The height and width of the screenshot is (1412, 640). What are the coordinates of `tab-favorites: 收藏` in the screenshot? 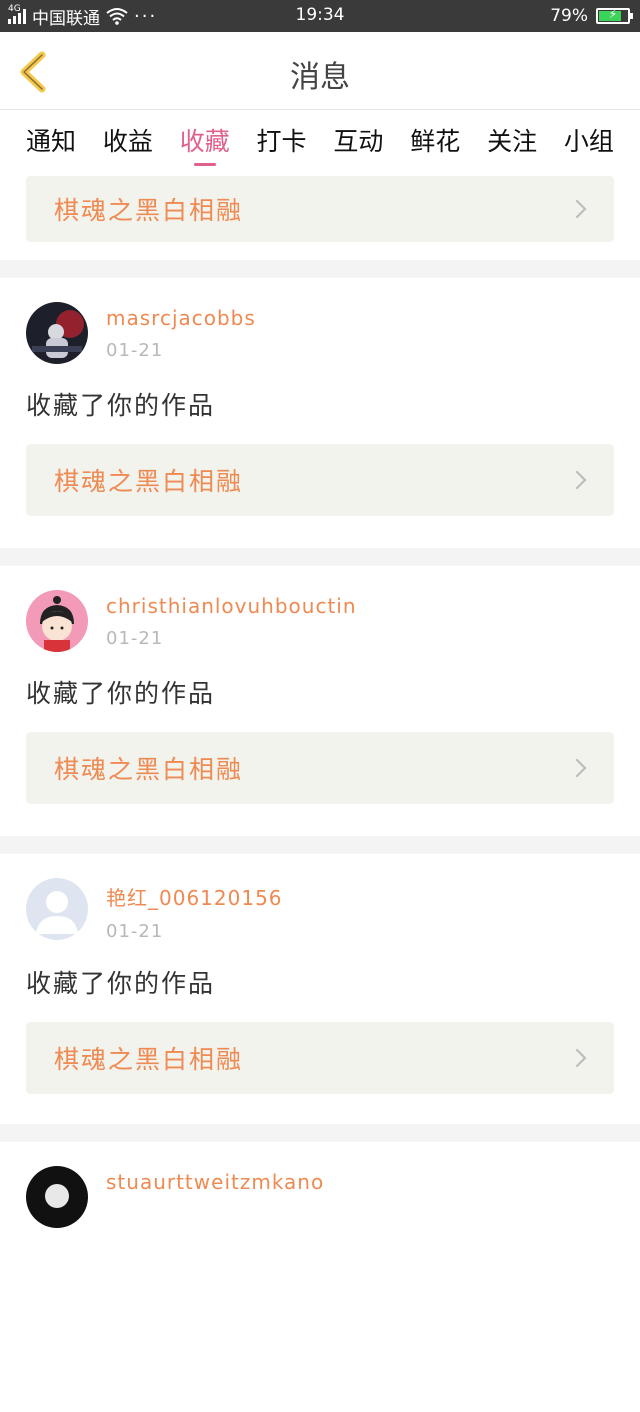 It's located at (205, 143).